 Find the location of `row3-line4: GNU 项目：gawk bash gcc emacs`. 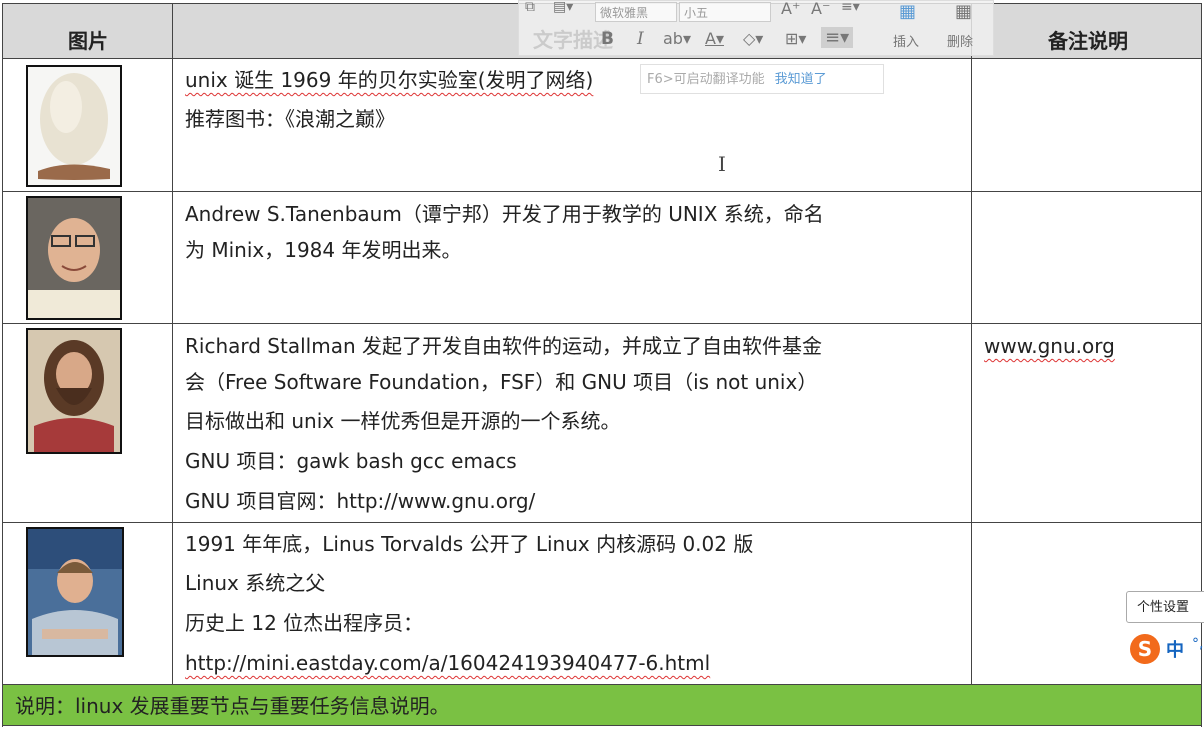

row3-line4: GNU 项目：gawk bash gcc emacs is located at coordinates (351, 461).